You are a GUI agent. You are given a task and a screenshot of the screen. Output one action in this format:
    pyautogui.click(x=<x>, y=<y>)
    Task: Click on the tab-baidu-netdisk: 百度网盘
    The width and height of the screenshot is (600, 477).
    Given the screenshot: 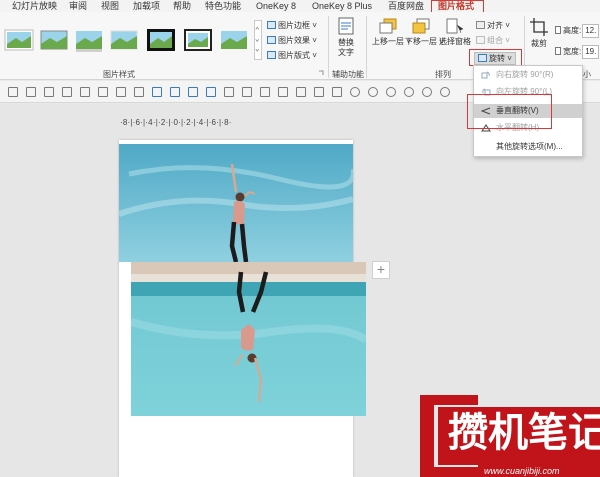 What is the action you would take?
    pyautogui.click(x=406, y=6)
    